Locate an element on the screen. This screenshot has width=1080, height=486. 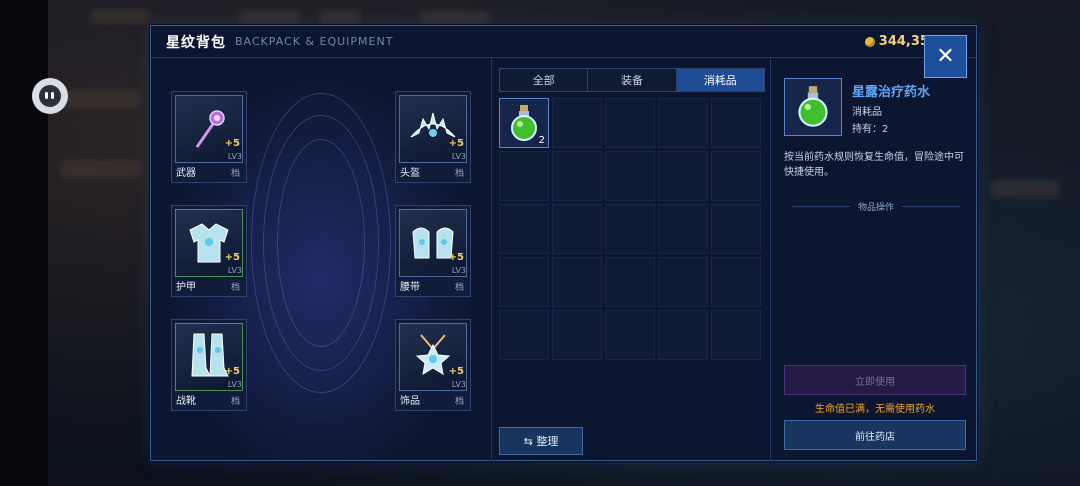
equip-slot-belt: +5 LV3 腰带 档 is located at coordinates (433, 251).